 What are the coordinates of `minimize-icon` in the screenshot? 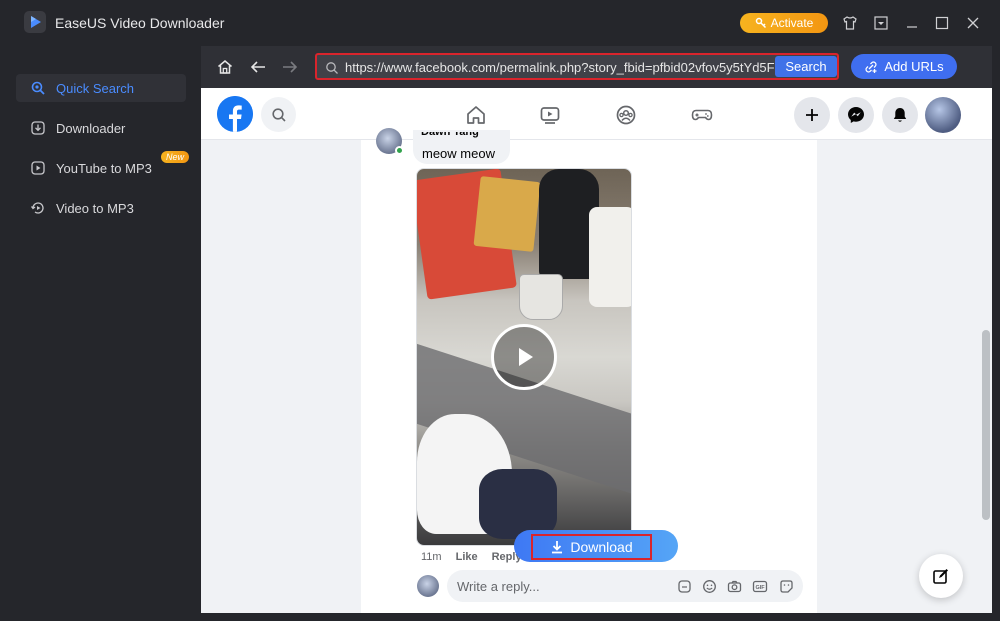 It's located at (912, 23).